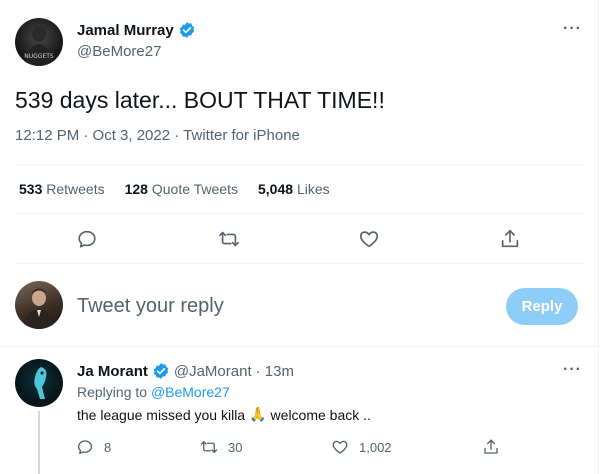 The image size is (603, 474). I want to click on reply-reply-action: 8, so click(93, 447).